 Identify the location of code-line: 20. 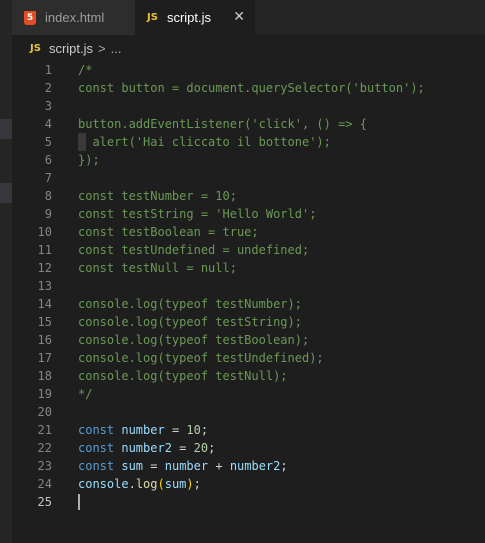
(248, 412).